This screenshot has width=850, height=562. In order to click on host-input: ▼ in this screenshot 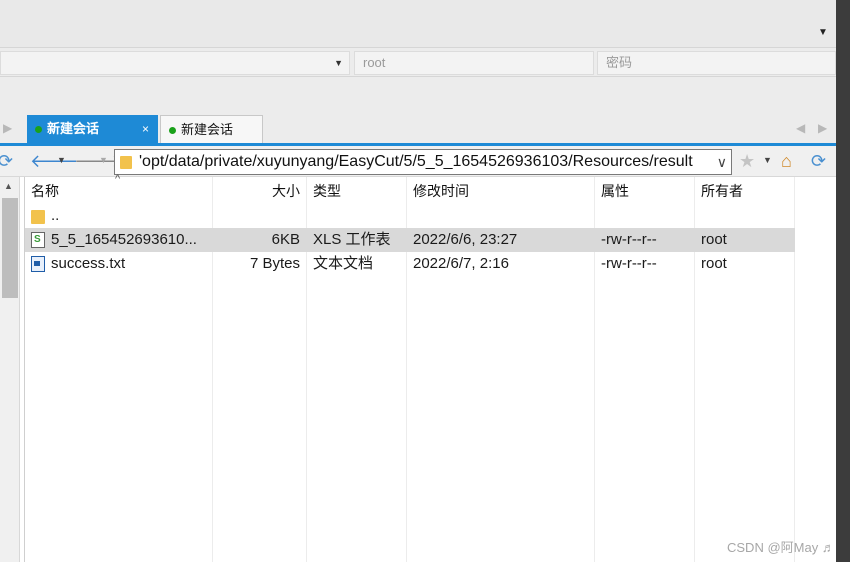, I will do `click(175, 63)`.